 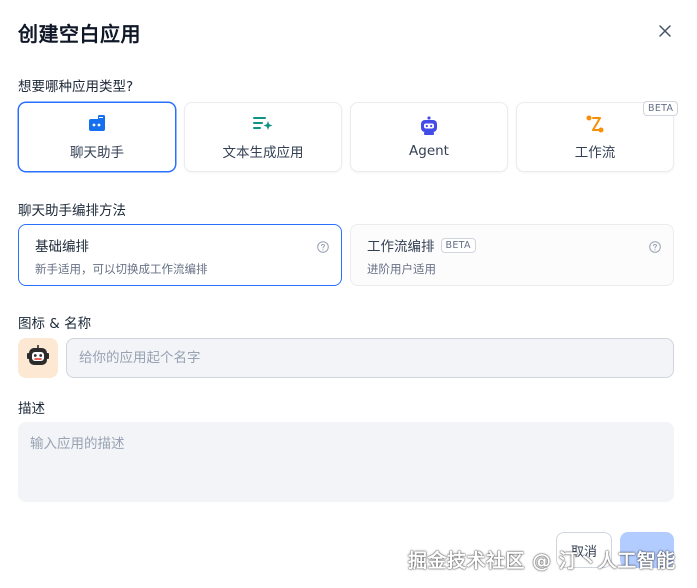 I want to click on app-name-input, so click(x=370, y=358).